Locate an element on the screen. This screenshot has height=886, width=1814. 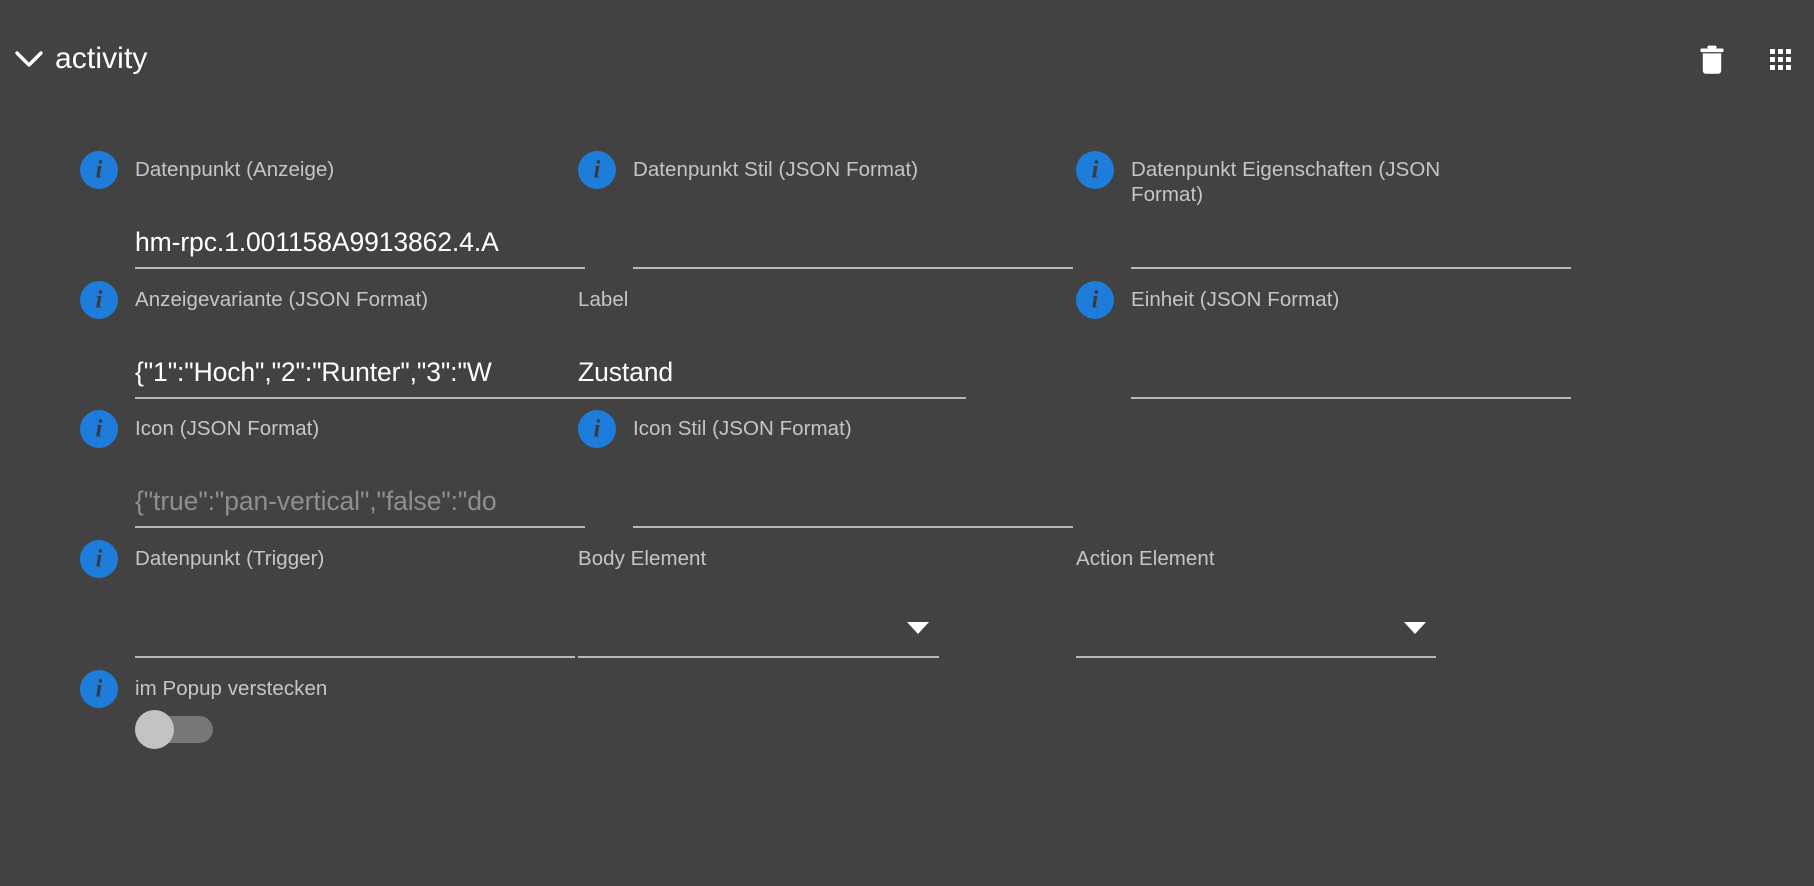
anzeigevariante-input: {"1":"Hoch","2":"Runter","3":"W is located at coordinates (360, 358).